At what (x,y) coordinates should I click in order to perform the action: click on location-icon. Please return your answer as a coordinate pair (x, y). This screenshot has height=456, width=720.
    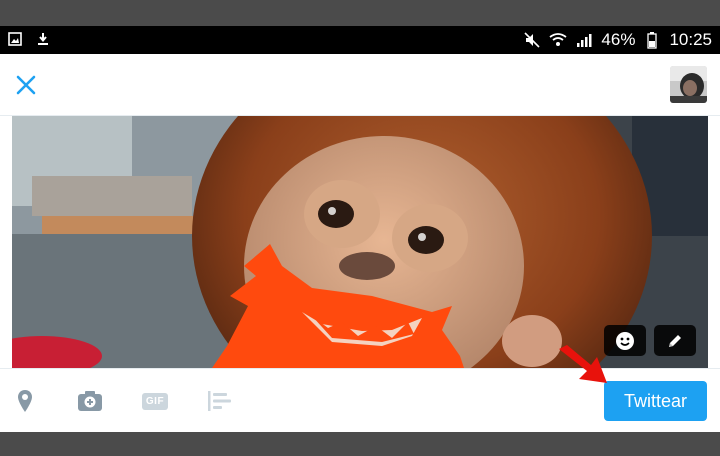
    Looking at the image, I should click on (25, 401).